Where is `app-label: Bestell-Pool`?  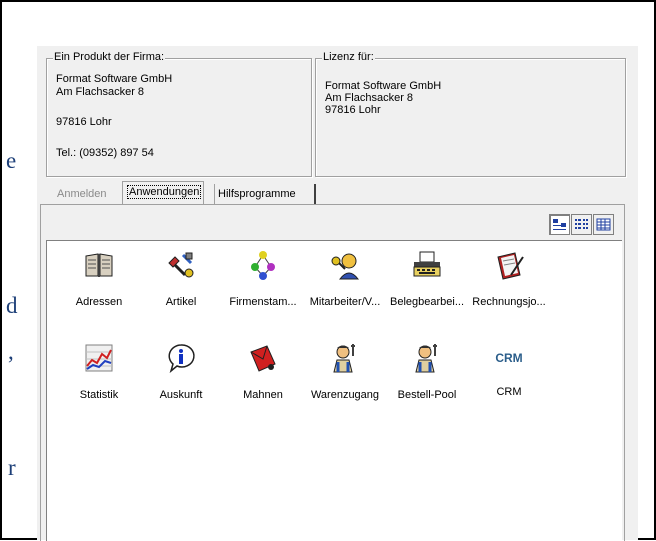 app-label: Bestell-Pool is located at coordinates (427, 395).